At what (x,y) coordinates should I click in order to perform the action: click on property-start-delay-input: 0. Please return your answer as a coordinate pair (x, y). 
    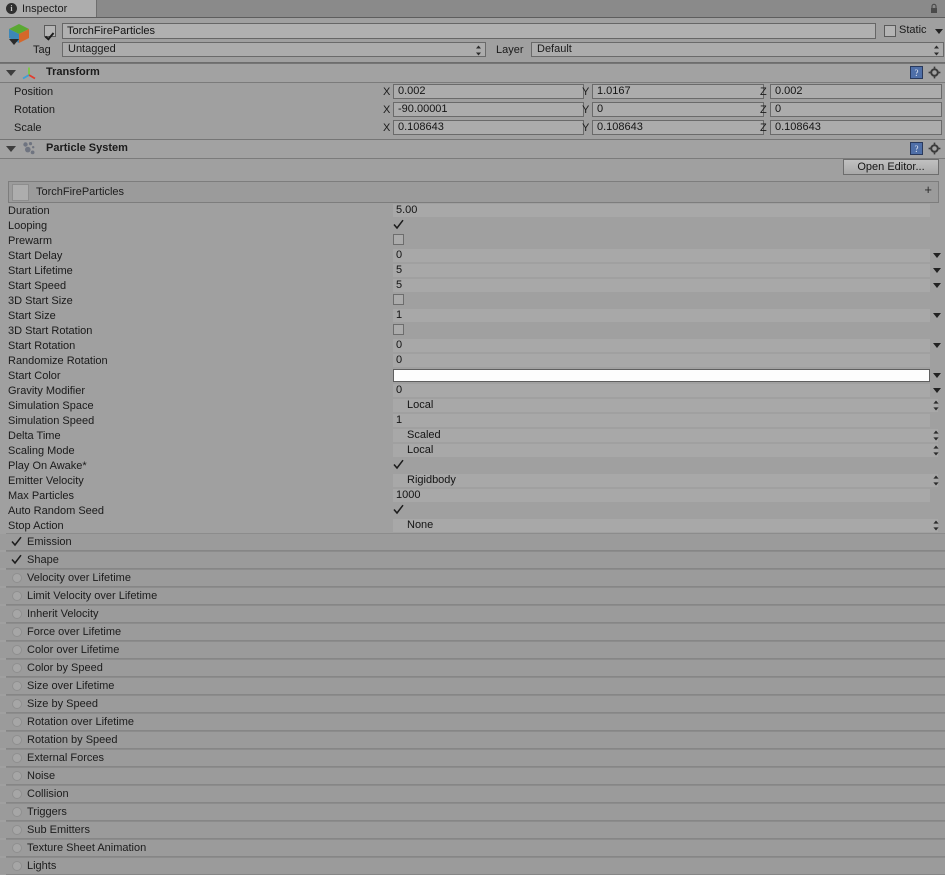
    Looking at the image, I should click on (661, 255).